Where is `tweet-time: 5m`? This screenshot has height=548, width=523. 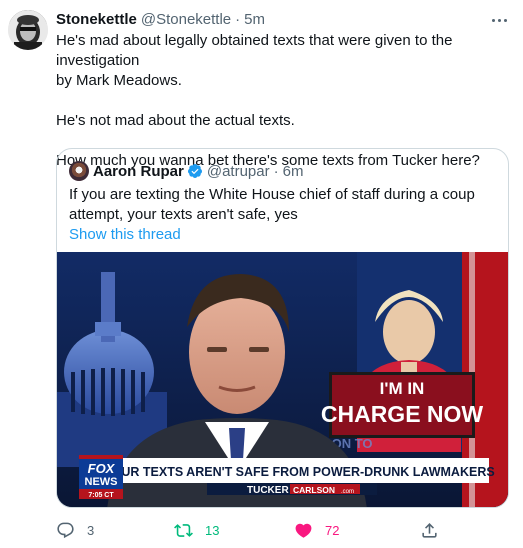 tweet-time: 5m is located at coordinates (254, 20).